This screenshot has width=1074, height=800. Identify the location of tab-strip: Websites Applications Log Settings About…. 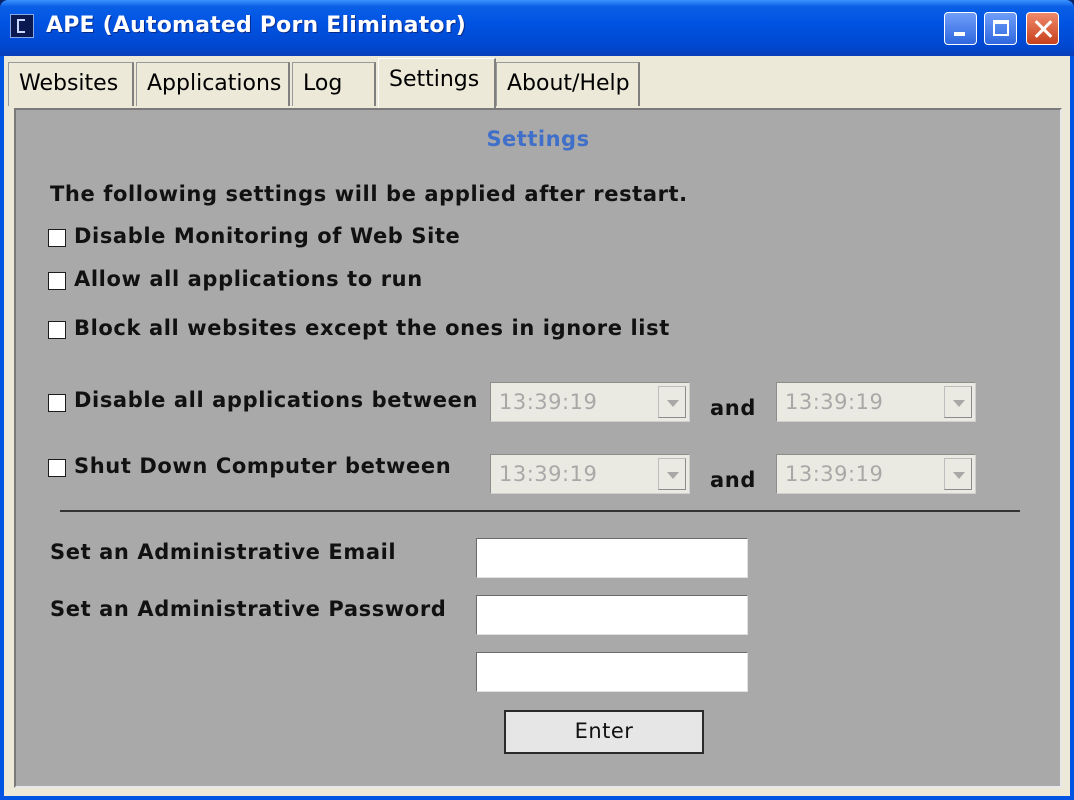
(537, 82).